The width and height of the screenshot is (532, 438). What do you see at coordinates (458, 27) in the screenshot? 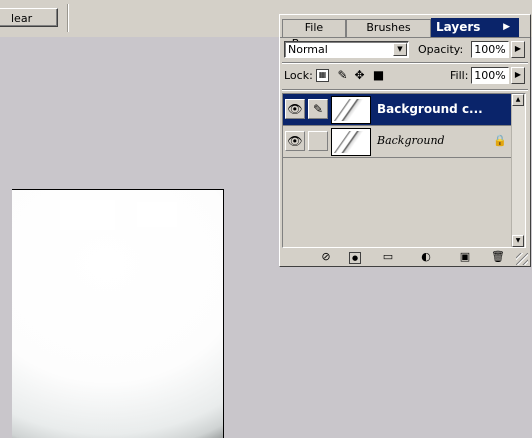
I see `tab-layers-label: Layers` at bounding box center [458, 27].